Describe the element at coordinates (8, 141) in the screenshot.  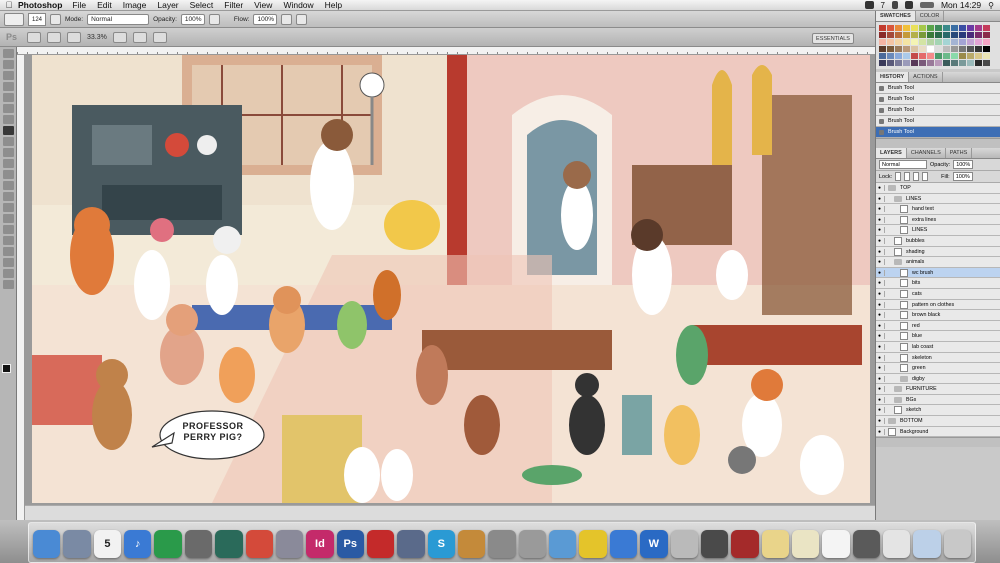
I see `clone-stamp-tool-icon` at that location.